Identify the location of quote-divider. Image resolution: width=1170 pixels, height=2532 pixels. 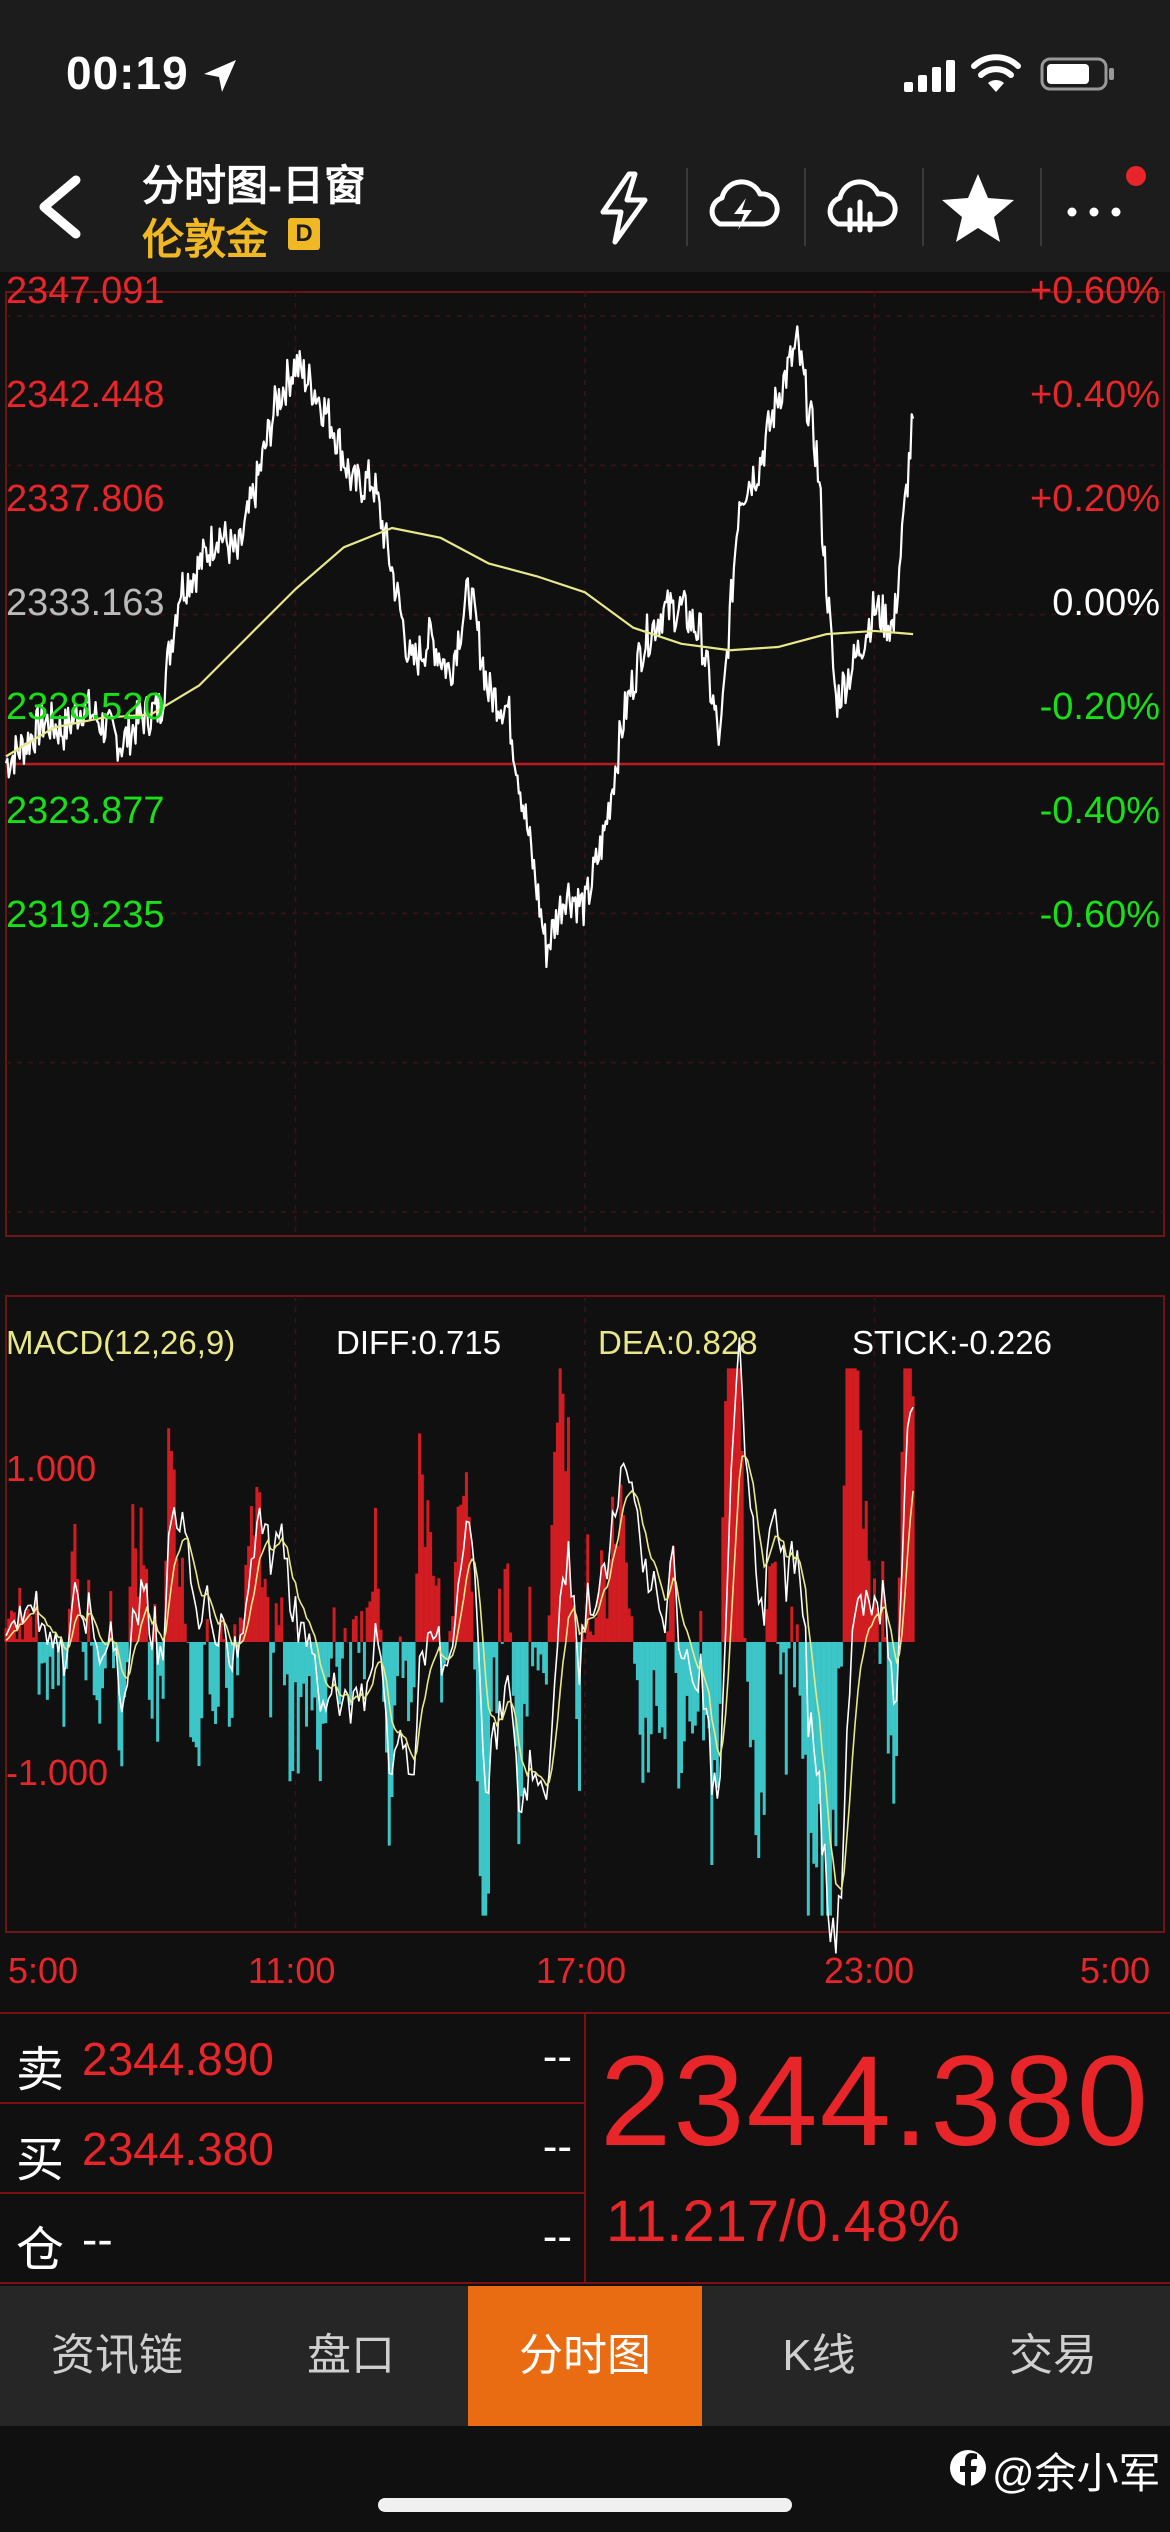
(585, 2149).